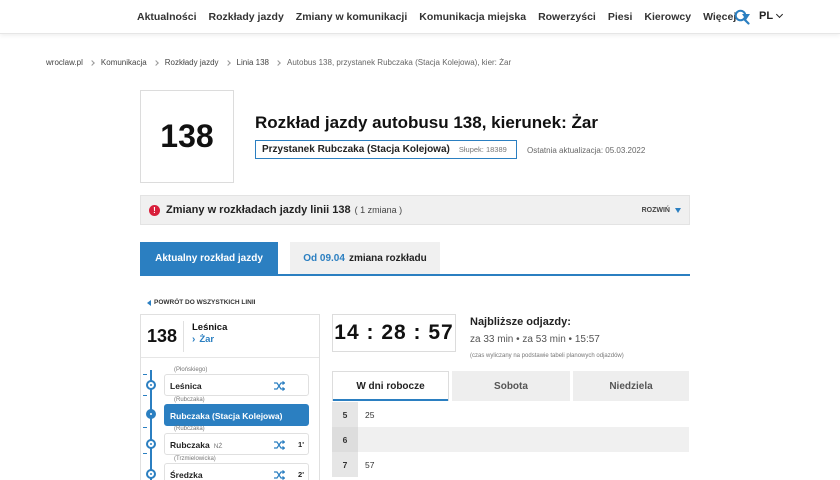 The width and height of the screenshot is (840, 480). What do you see at coordinates (535, 339) in the screenshot?
I see `next-departures-times: za 33 min • za 53 min • 15:57` at bounding box center [535, 339].